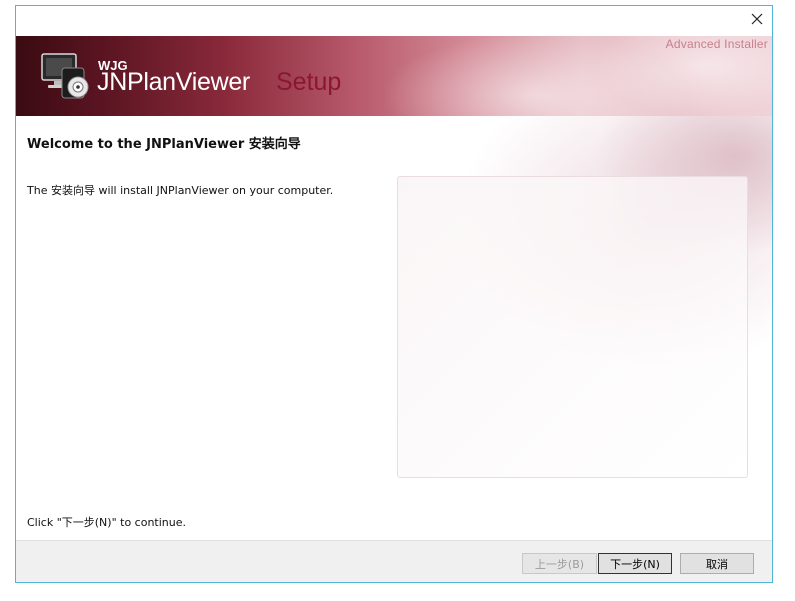  What do you see at coordinates (717, 563) in the screenshot?
I see `cancel-button: 取消` at bounding box center [717, 563].